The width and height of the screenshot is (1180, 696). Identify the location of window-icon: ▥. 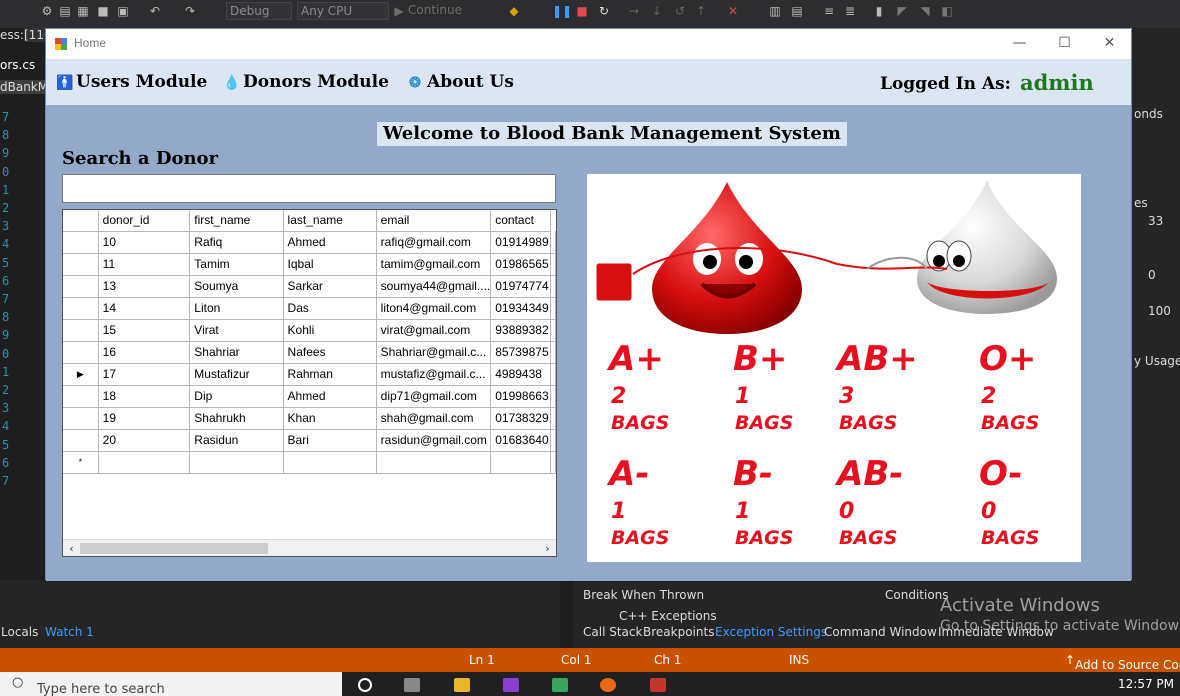
(775, 11).